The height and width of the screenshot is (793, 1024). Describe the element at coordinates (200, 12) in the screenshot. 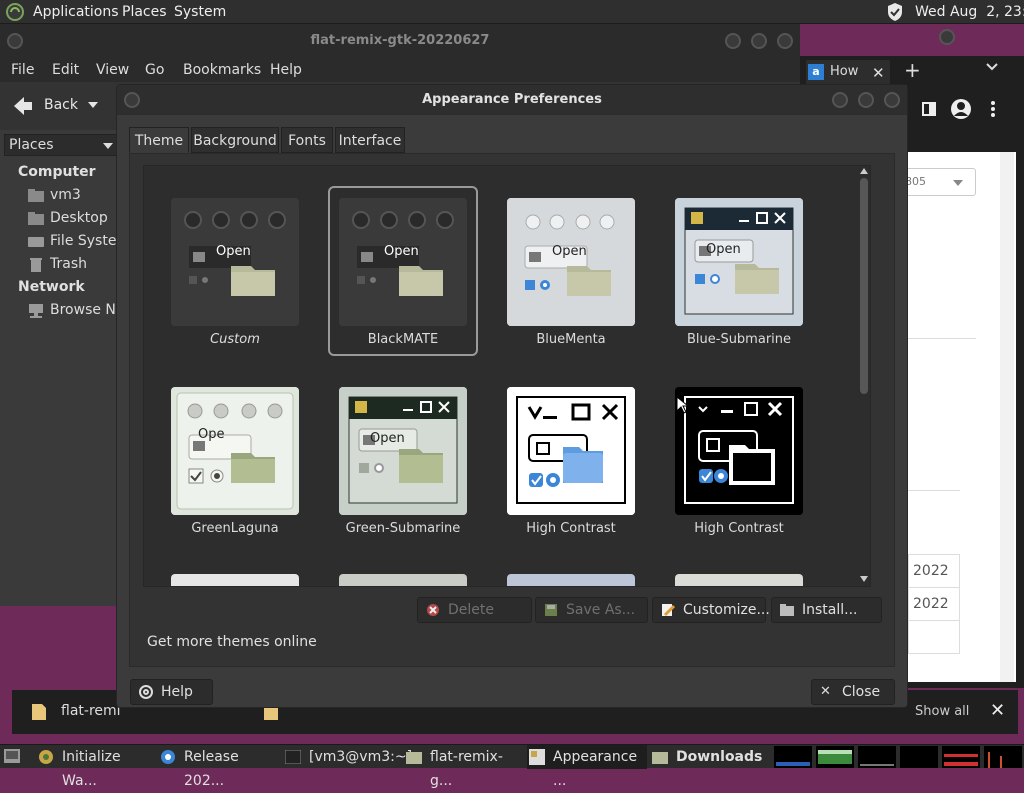

I see `system-menu: System` at that location.